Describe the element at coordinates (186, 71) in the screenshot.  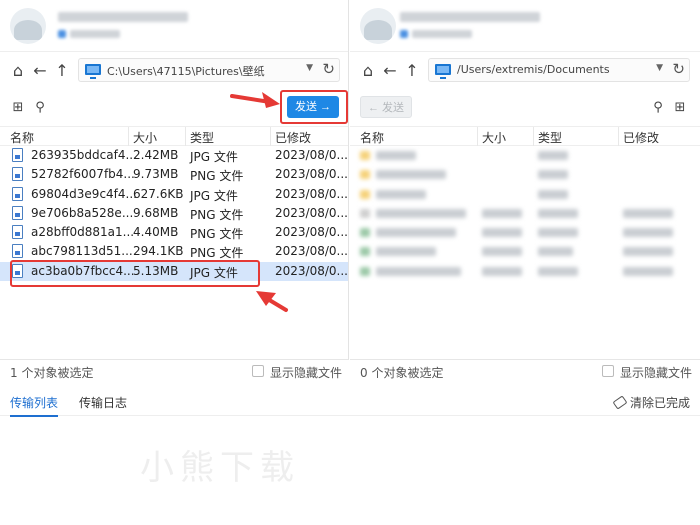
I see `local-path-text: C:\Users\47115\Pictures\壁纸` at that location.